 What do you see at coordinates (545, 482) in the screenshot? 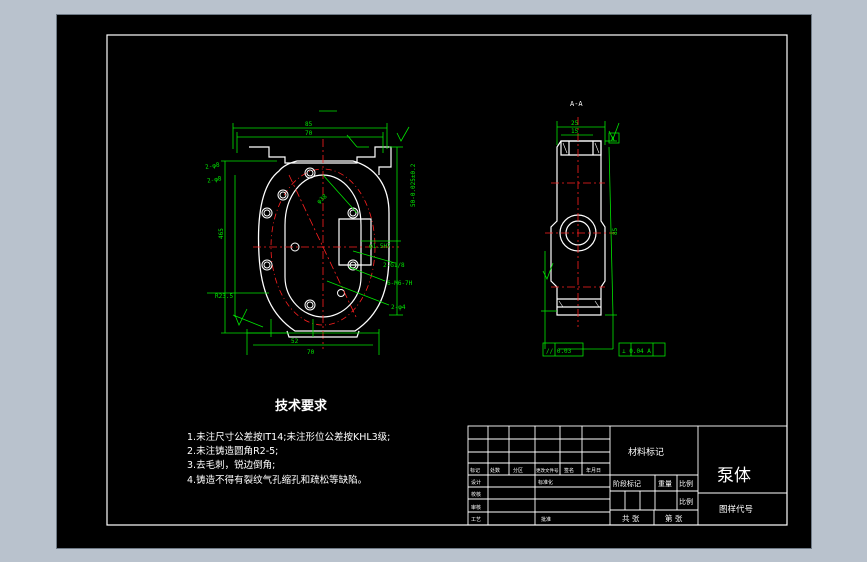
I see `standardize-label: 标准化` at bounding box center [545, 482].